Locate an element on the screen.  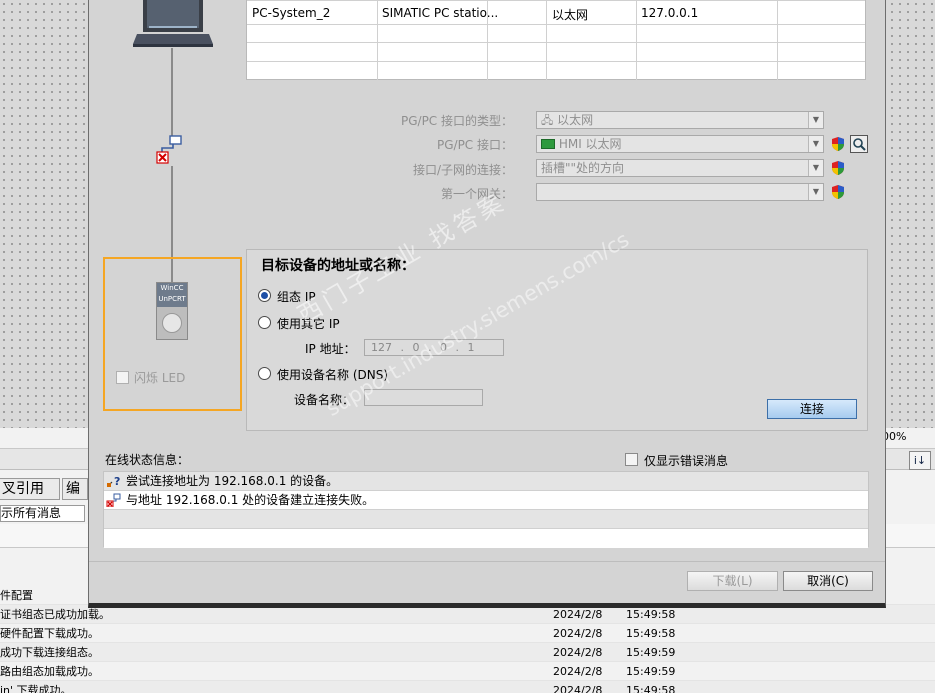
info-toolbar-icon: i↓ is located at coordinates (920, 460).